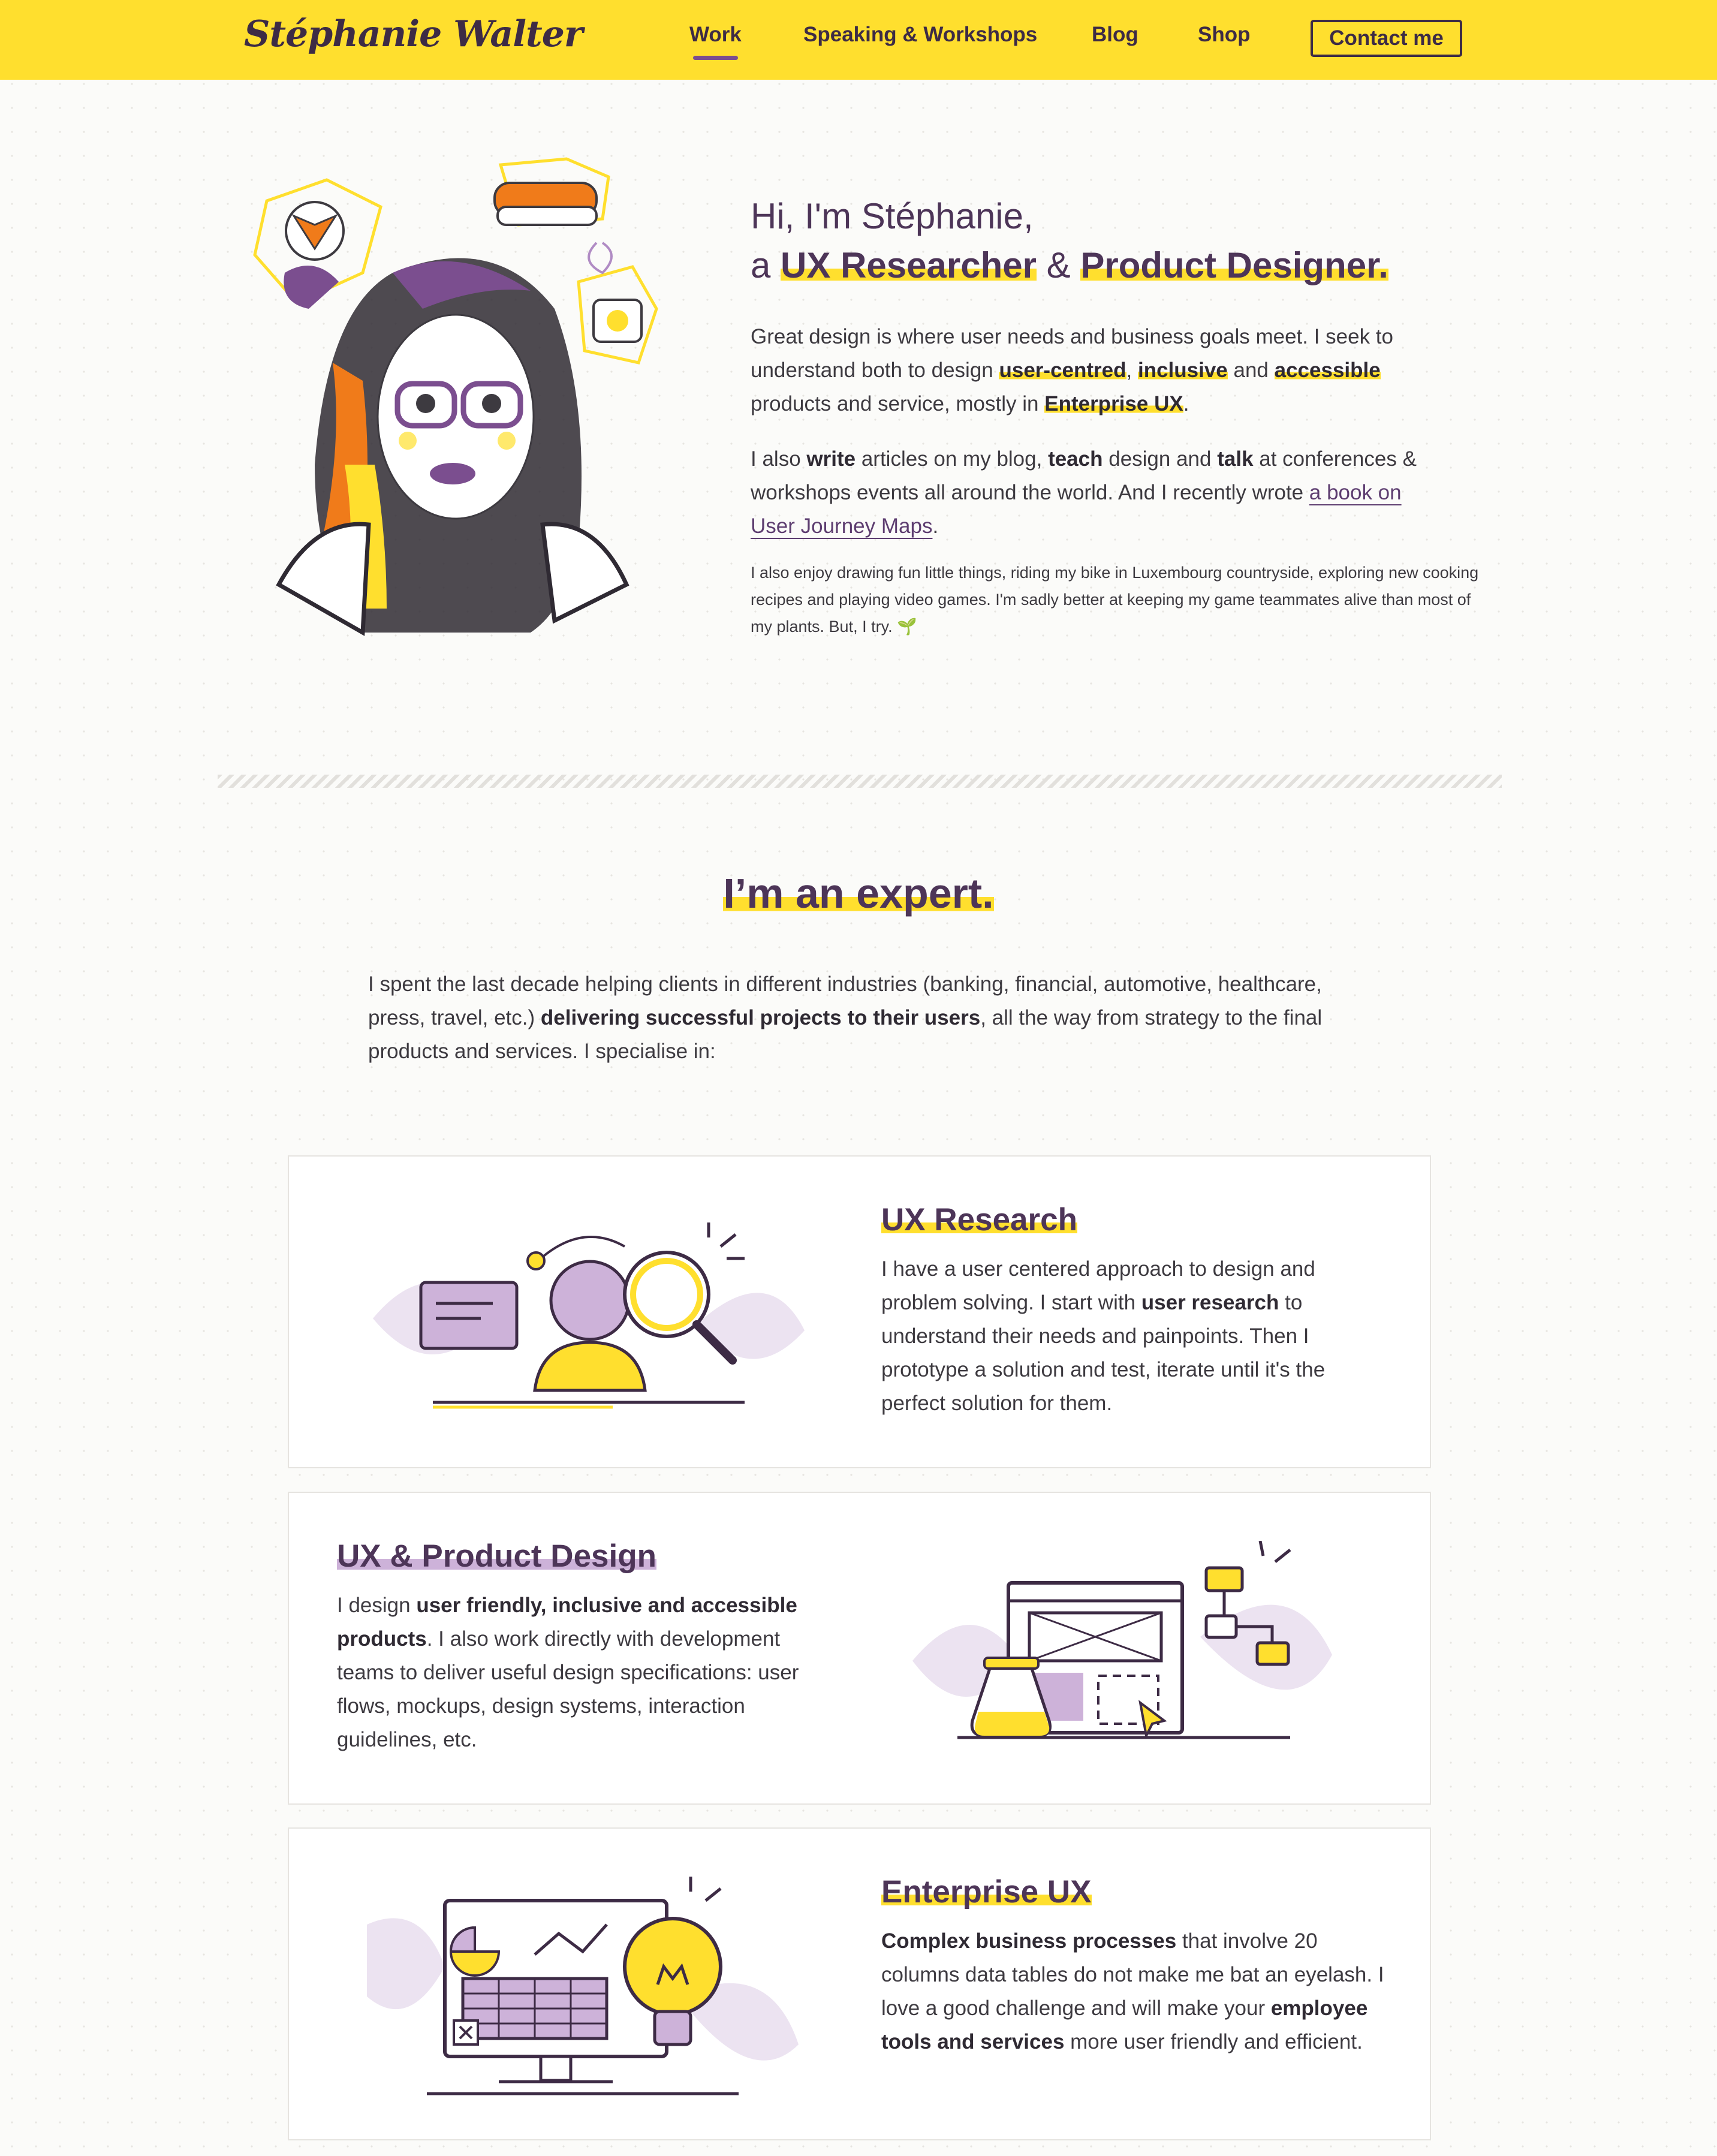 The height and width of the screenshot is (2156, 1717). I want to click on enterprise-illustration, so click(583, 1986).